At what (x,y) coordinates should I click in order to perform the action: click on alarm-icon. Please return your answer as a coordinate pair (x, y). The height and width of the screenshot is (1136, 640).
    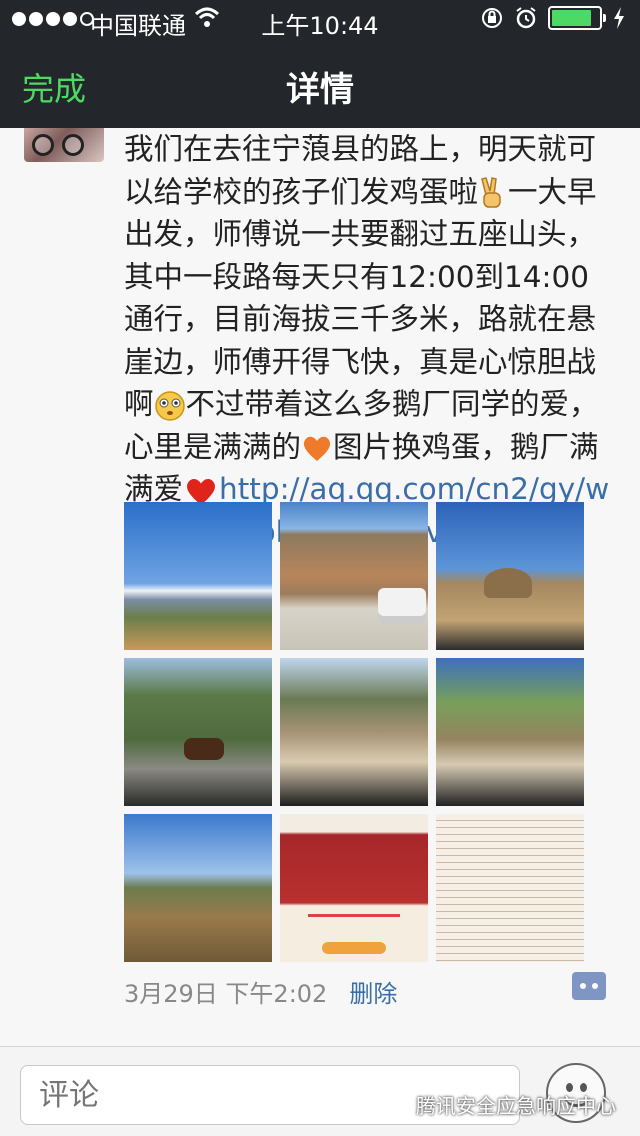
    Looking at the image, I should click on (526, 18).